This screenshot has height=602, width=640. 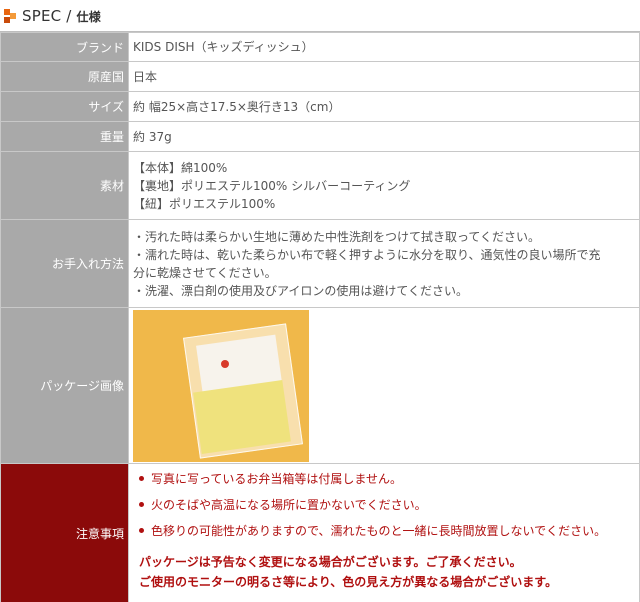 I want to click on orange-squares-icon, so click(x=11, y=16).